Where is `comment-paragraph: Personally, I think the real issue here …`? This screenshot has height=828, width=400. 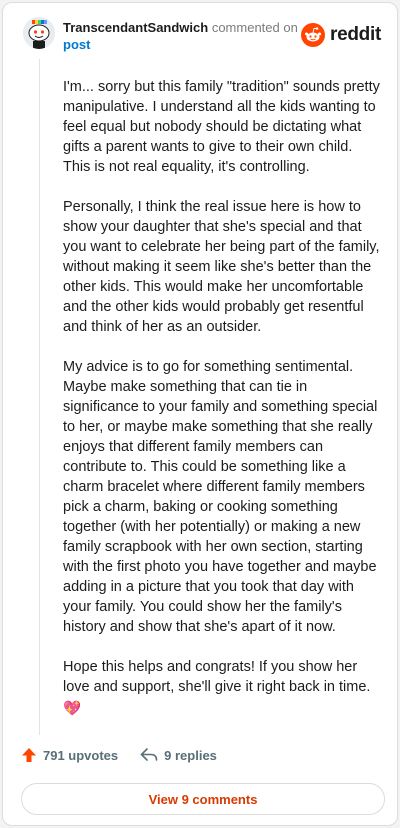 comment-paragraph: Personally, I think the real issue here … is located at coordinates (221, 267).